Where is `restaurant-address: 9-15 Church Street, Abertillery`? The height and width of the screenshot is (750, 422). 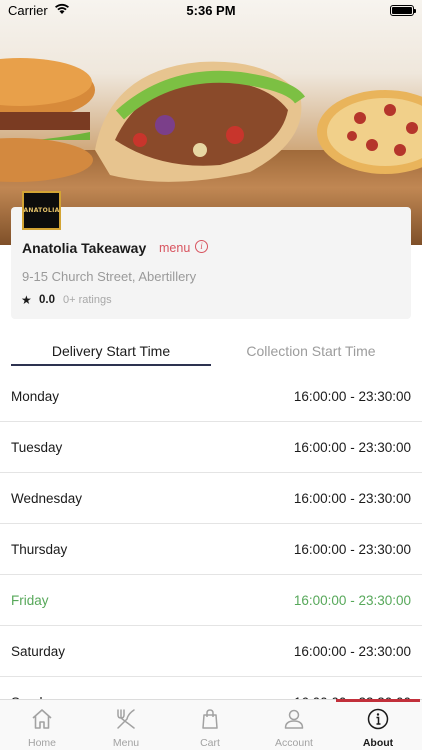 restaurant-address: 9-15 Church Street, Abertillery is located at coordinates (109, 276).